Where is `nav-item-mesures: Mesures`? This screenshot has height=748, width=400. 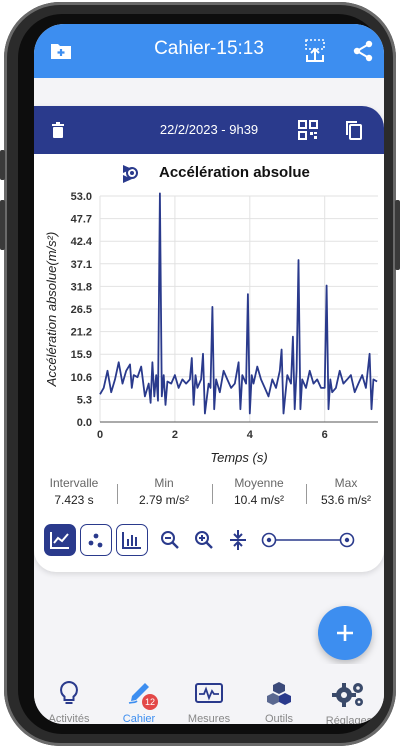
nav-item-mesures: Mesures is located at coordinates (209, 702).